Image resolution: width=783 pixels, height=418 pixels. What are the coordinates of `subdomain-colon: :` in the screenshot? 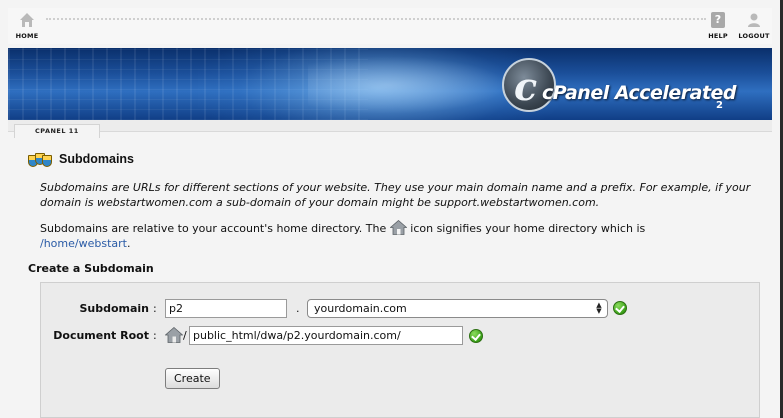 It's located at (155, 308).